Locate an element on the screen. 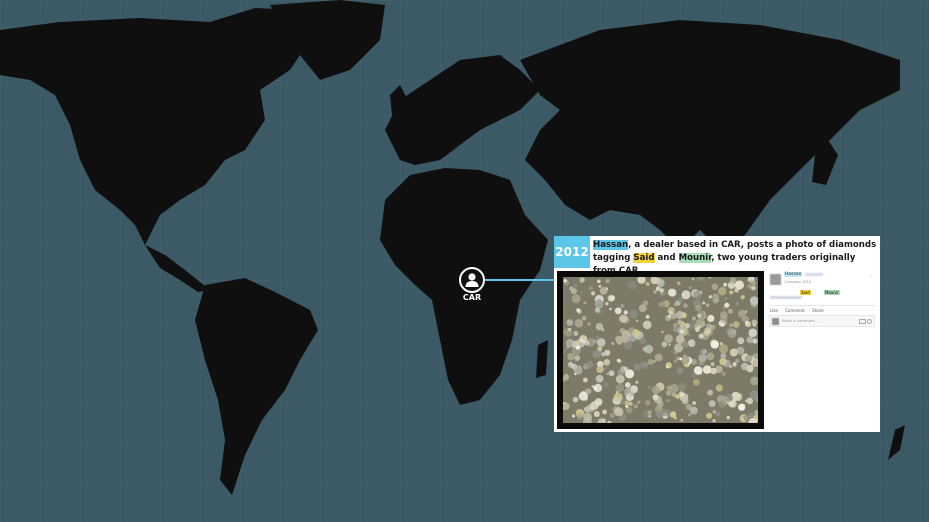 The image size is (929, 522). name-said: Said is located at coordinates (644, 258).